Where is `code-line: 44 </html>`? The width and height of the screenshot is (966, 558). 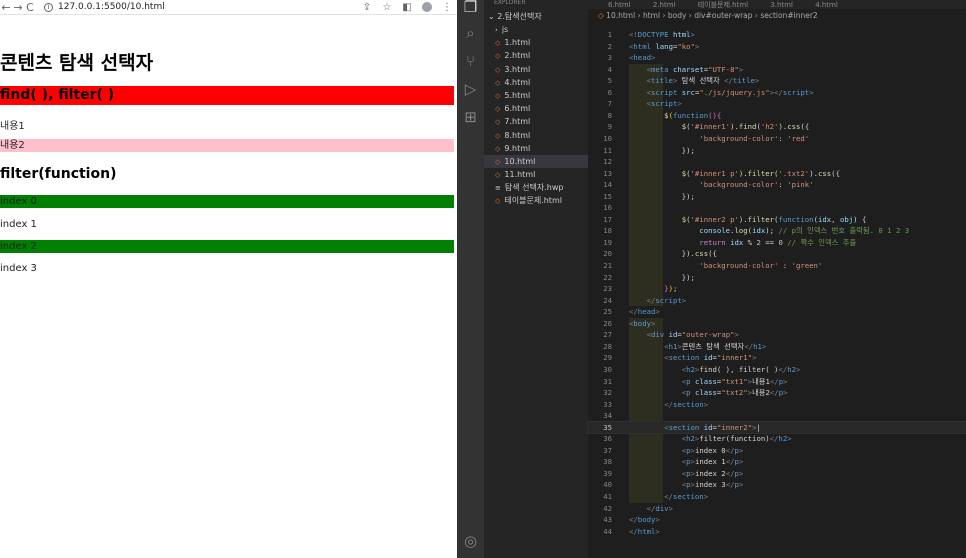 code-line: 44 </html> is located at coordinates (777, 531).